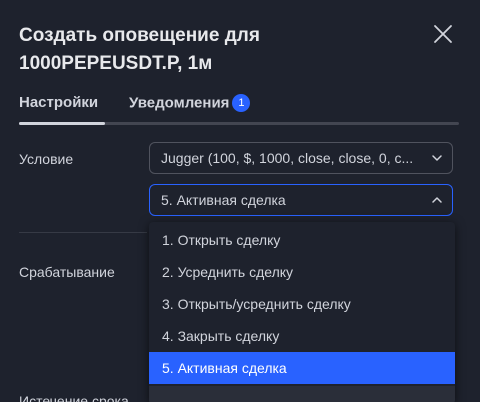  Describe the element at coordinates (223, 200) in the screenshot. I see `condition-mode-select-value: 5. Активная сделка` at that location.